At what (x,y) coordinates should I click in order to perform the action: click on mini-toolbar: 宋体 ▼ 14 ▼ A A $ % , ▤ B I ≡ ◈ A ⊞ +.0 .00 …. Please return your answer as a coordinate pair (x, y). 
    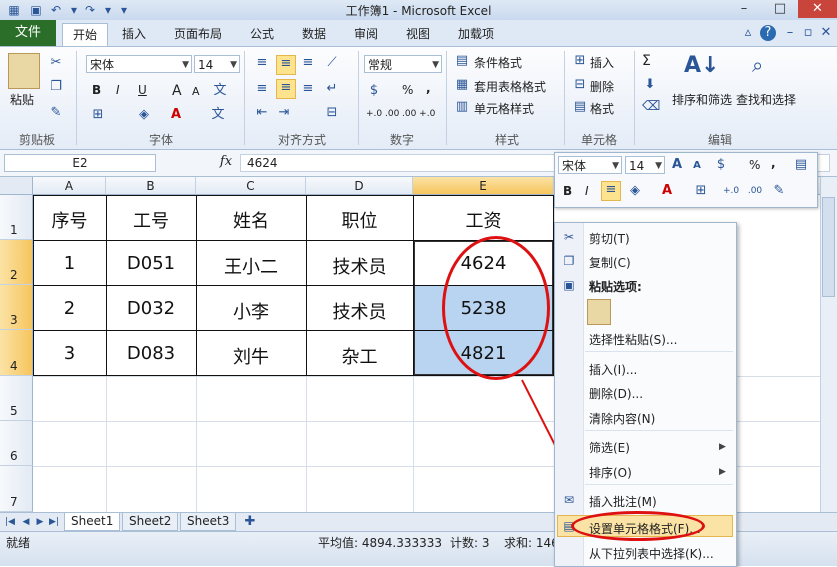
    Looking at the image, I should click on (686, 180).